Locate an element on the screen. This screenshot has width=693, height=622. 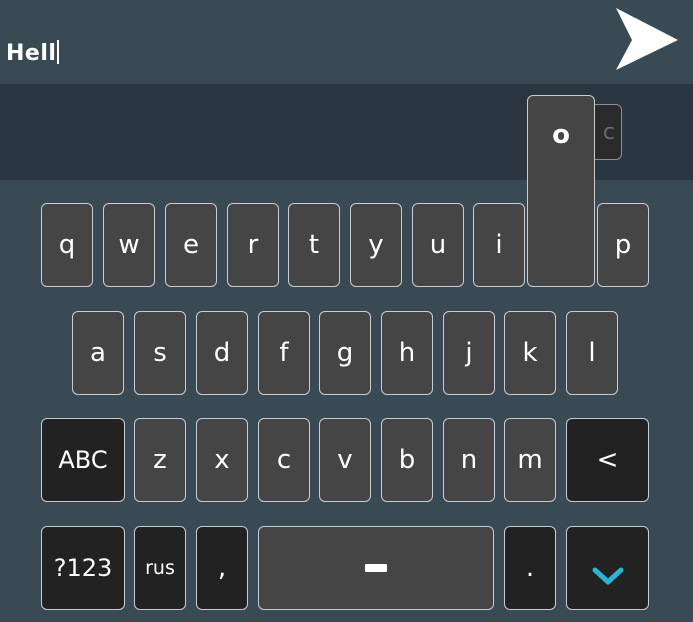
key-label: u is located at coordinates (438, 245).